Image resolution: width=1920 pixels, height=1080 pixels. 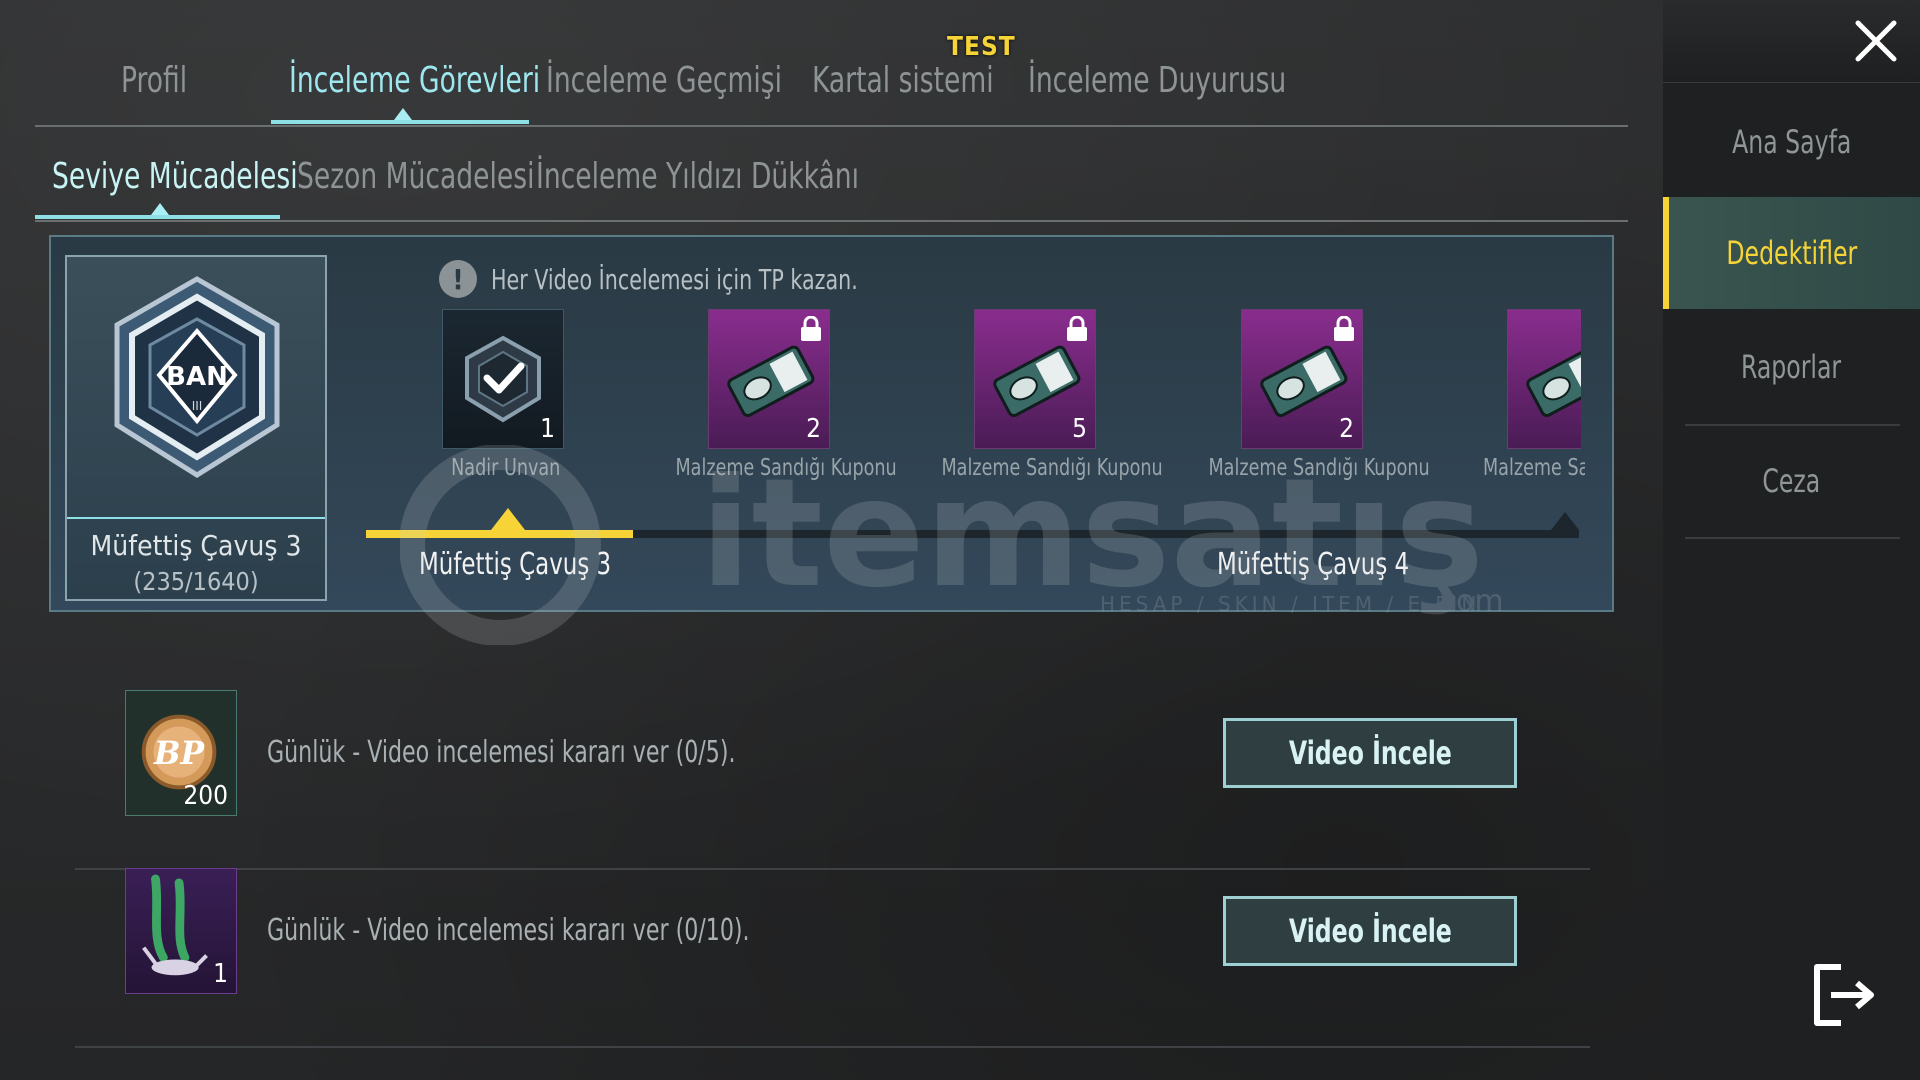 What do you see at coordinates (196, 545) in the screenshot?
I see `rank-name: Müfettiş Çavuş 3` at bounding box center [196, 545].